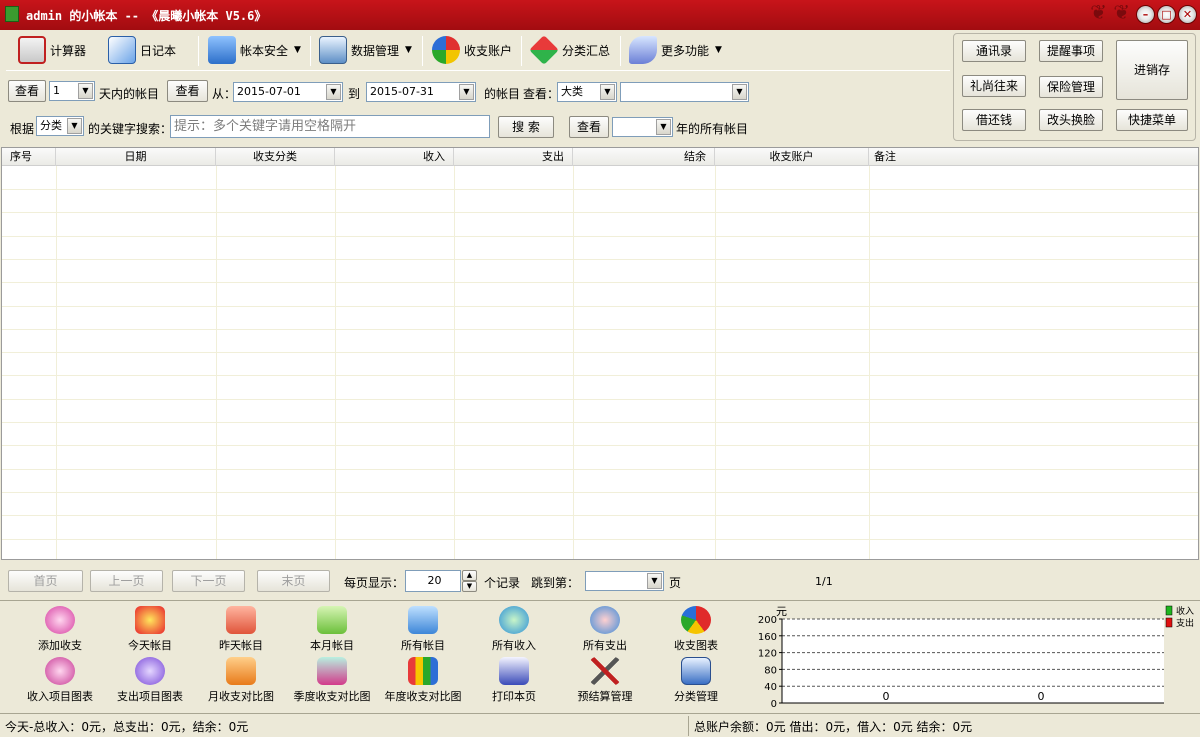 Image resolution: width=1200 pixels, height=737 pixels. Describe the element at coordinates (72, 91) in the screenshot. I see `days-select: 1 ▼` at that location.